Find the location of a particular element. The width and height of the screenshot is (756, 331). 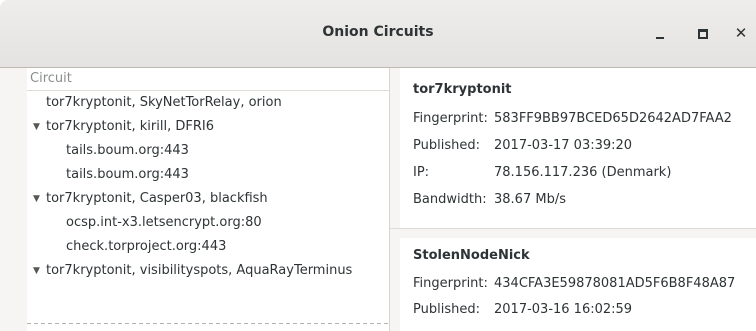

relay-name: tor7kryptonit is located at coordinates (462, 89).